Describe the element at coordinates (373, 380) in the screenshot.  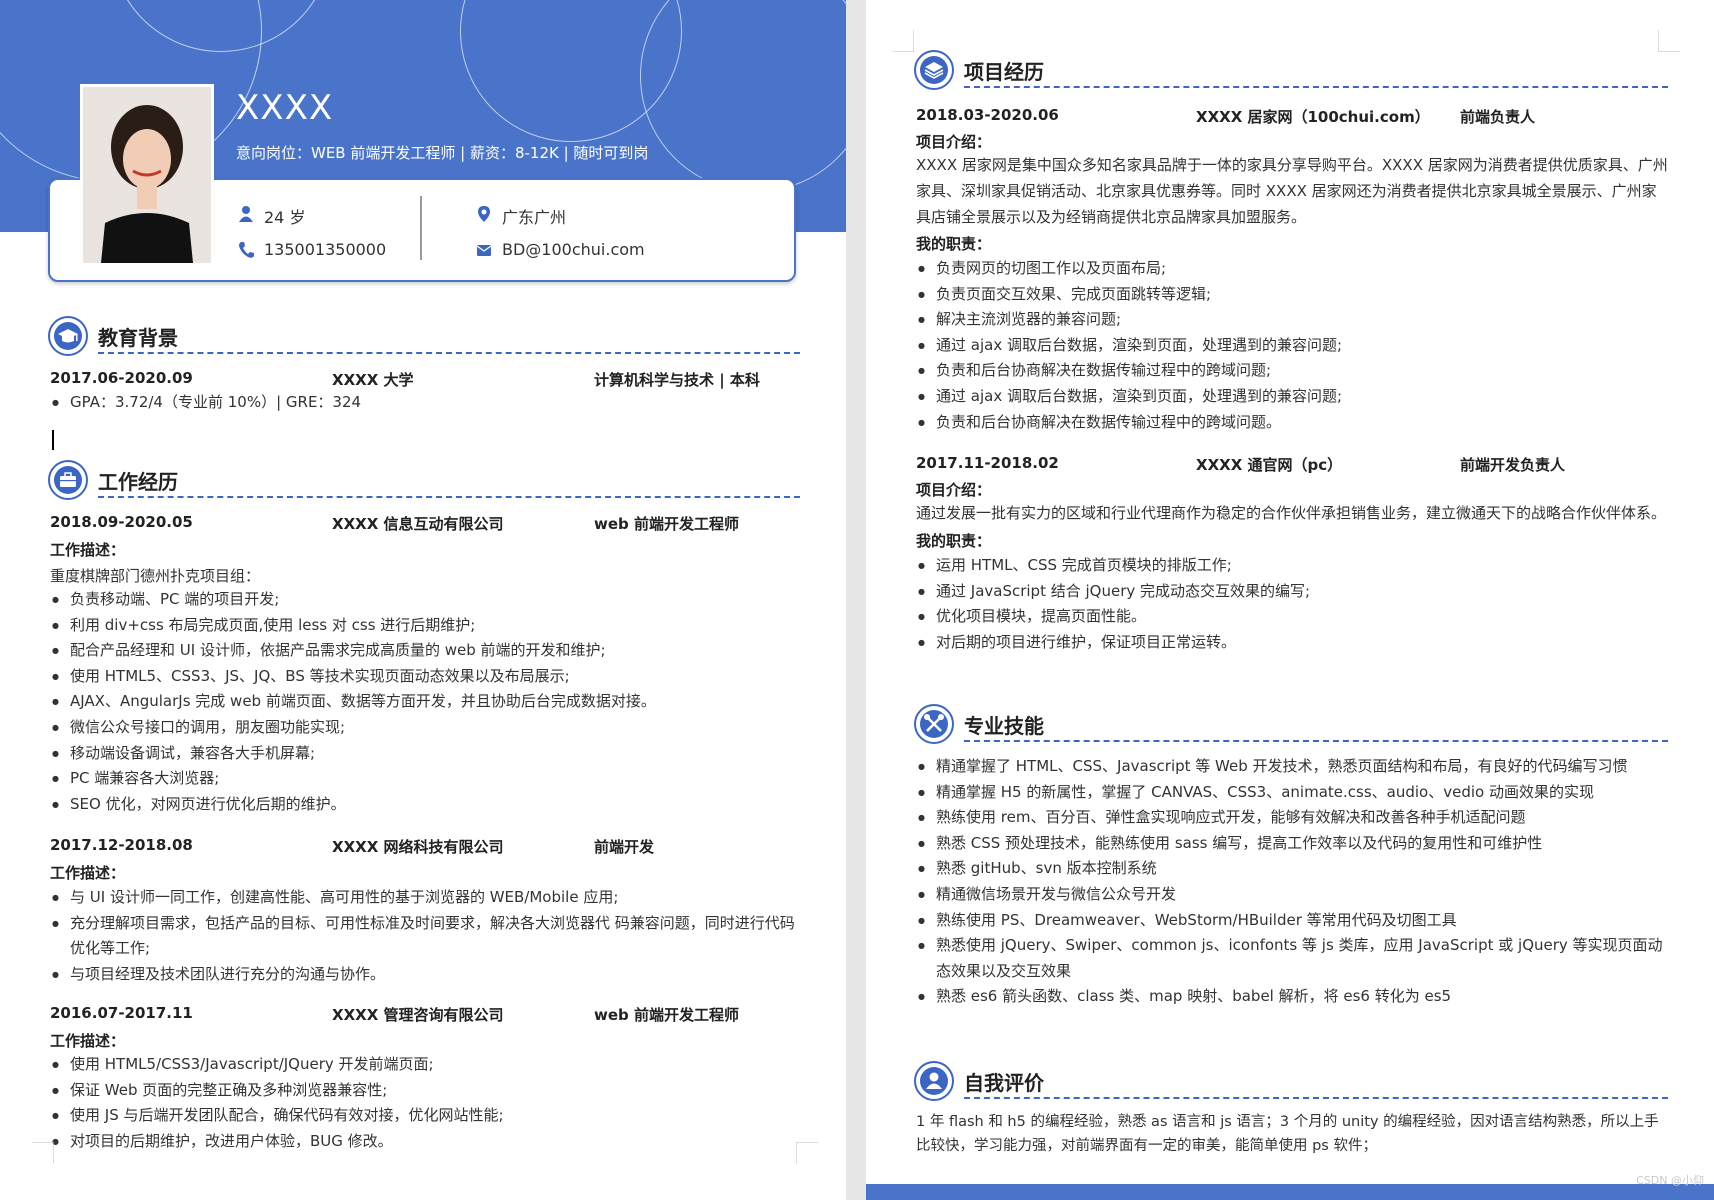
I see `edu-school: XXXX 大学` at that location.